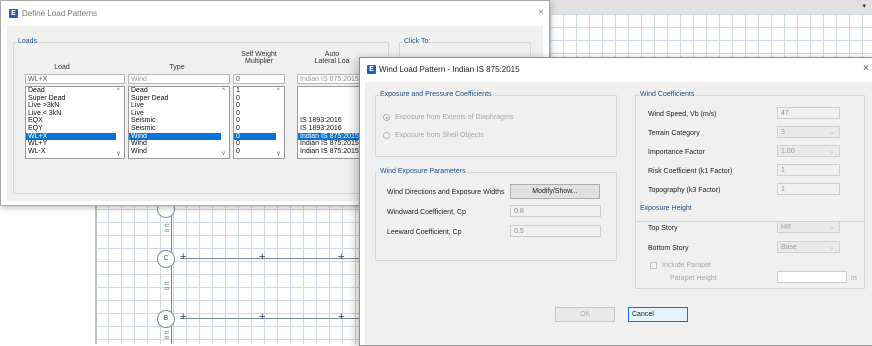 This screenshot has width=872, height=346. I want to click on column-header-lateral-load: Lateral Loa, so click(332, 61).